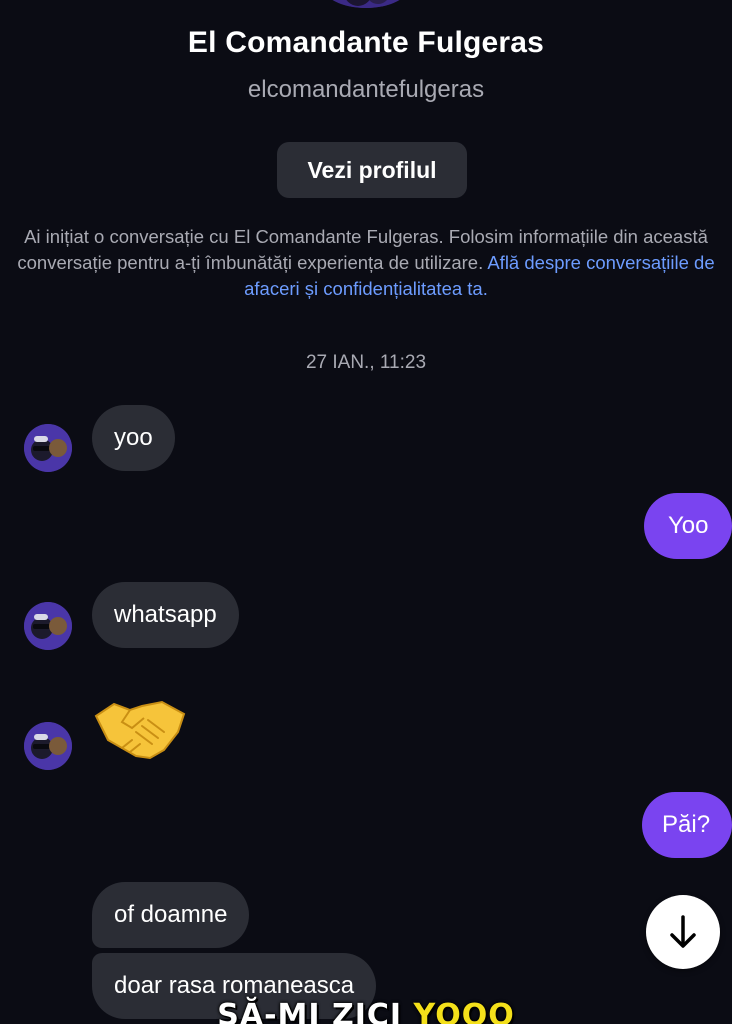 Image resolution: width=732 pixels, height=1024 pixels. What do you see at coordinates (140, 728) in the screenshot?
I see `handshake-icon` at bounding box center [140, 728].